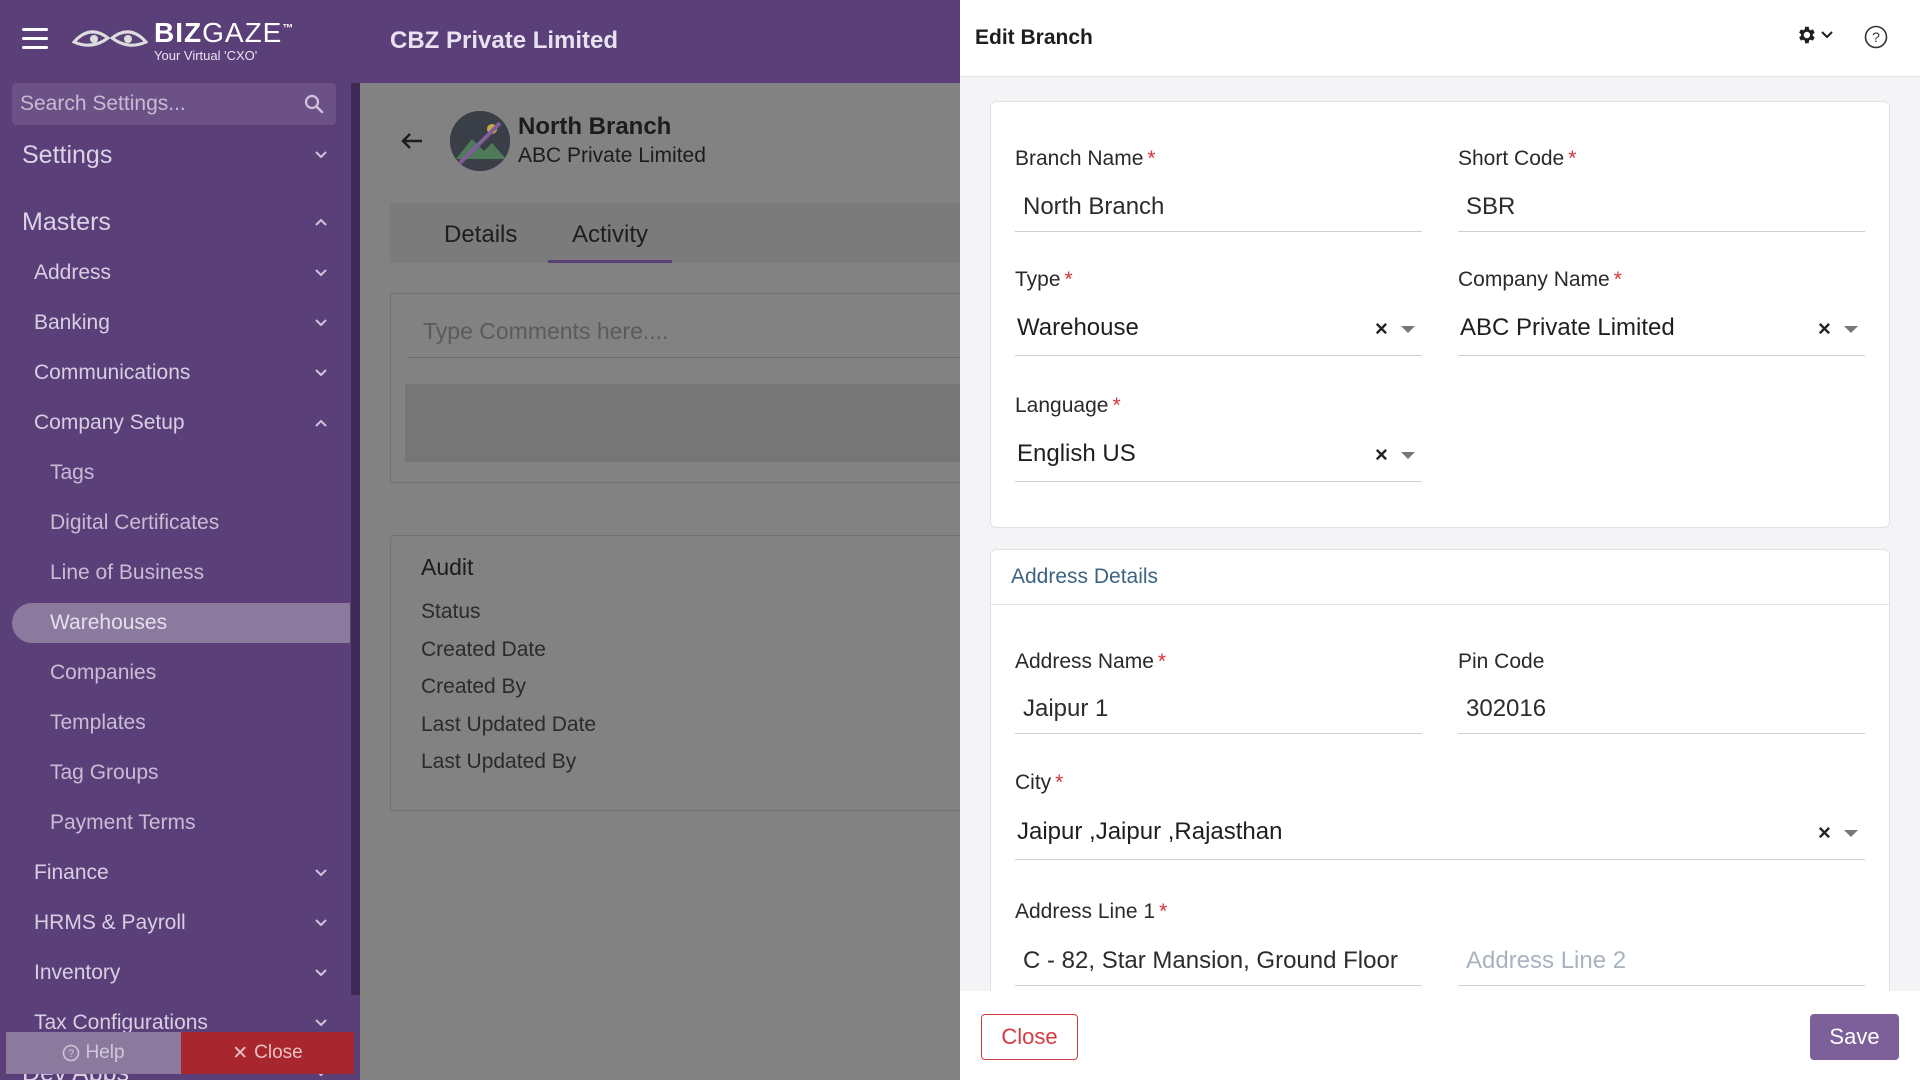 The height and width of the screenshot is (1080, 1920). What do you see at coordinates (314, 104) in the screenshot?
I see `search-icon` at bounding box center [314, 104].